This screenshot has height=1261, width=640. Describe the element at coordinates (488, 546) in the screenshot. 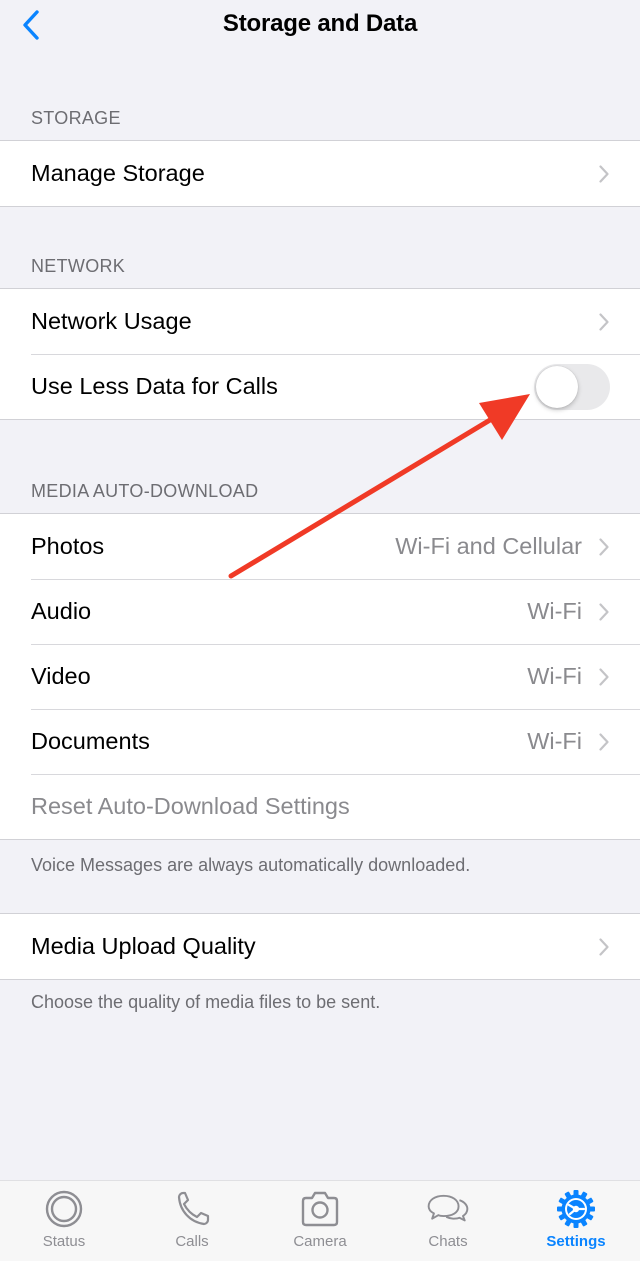

I see `photos-value: Wi-Fi and Cellular` at that location.